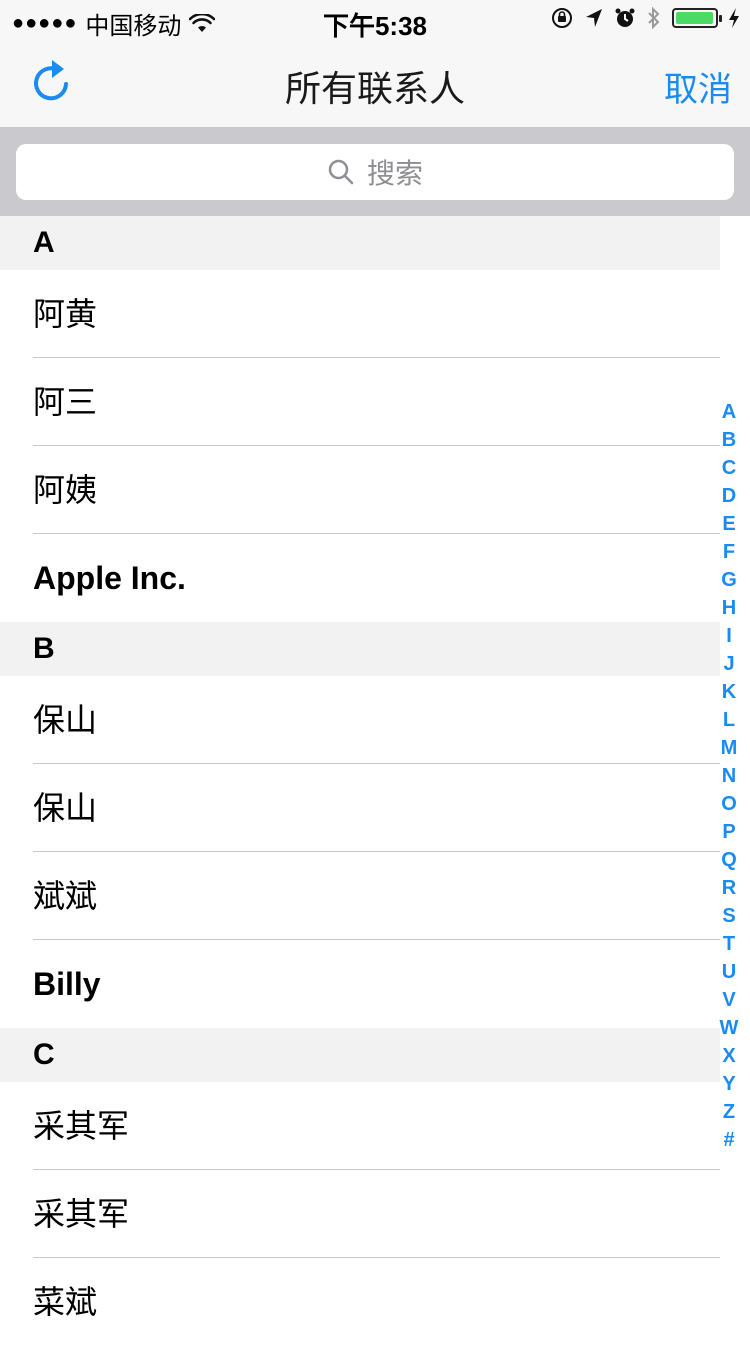  What do you see at coordinates (729, 1028) in the screenshot?
I see `index-letter-w: W` at bounding box center [729, 1028].